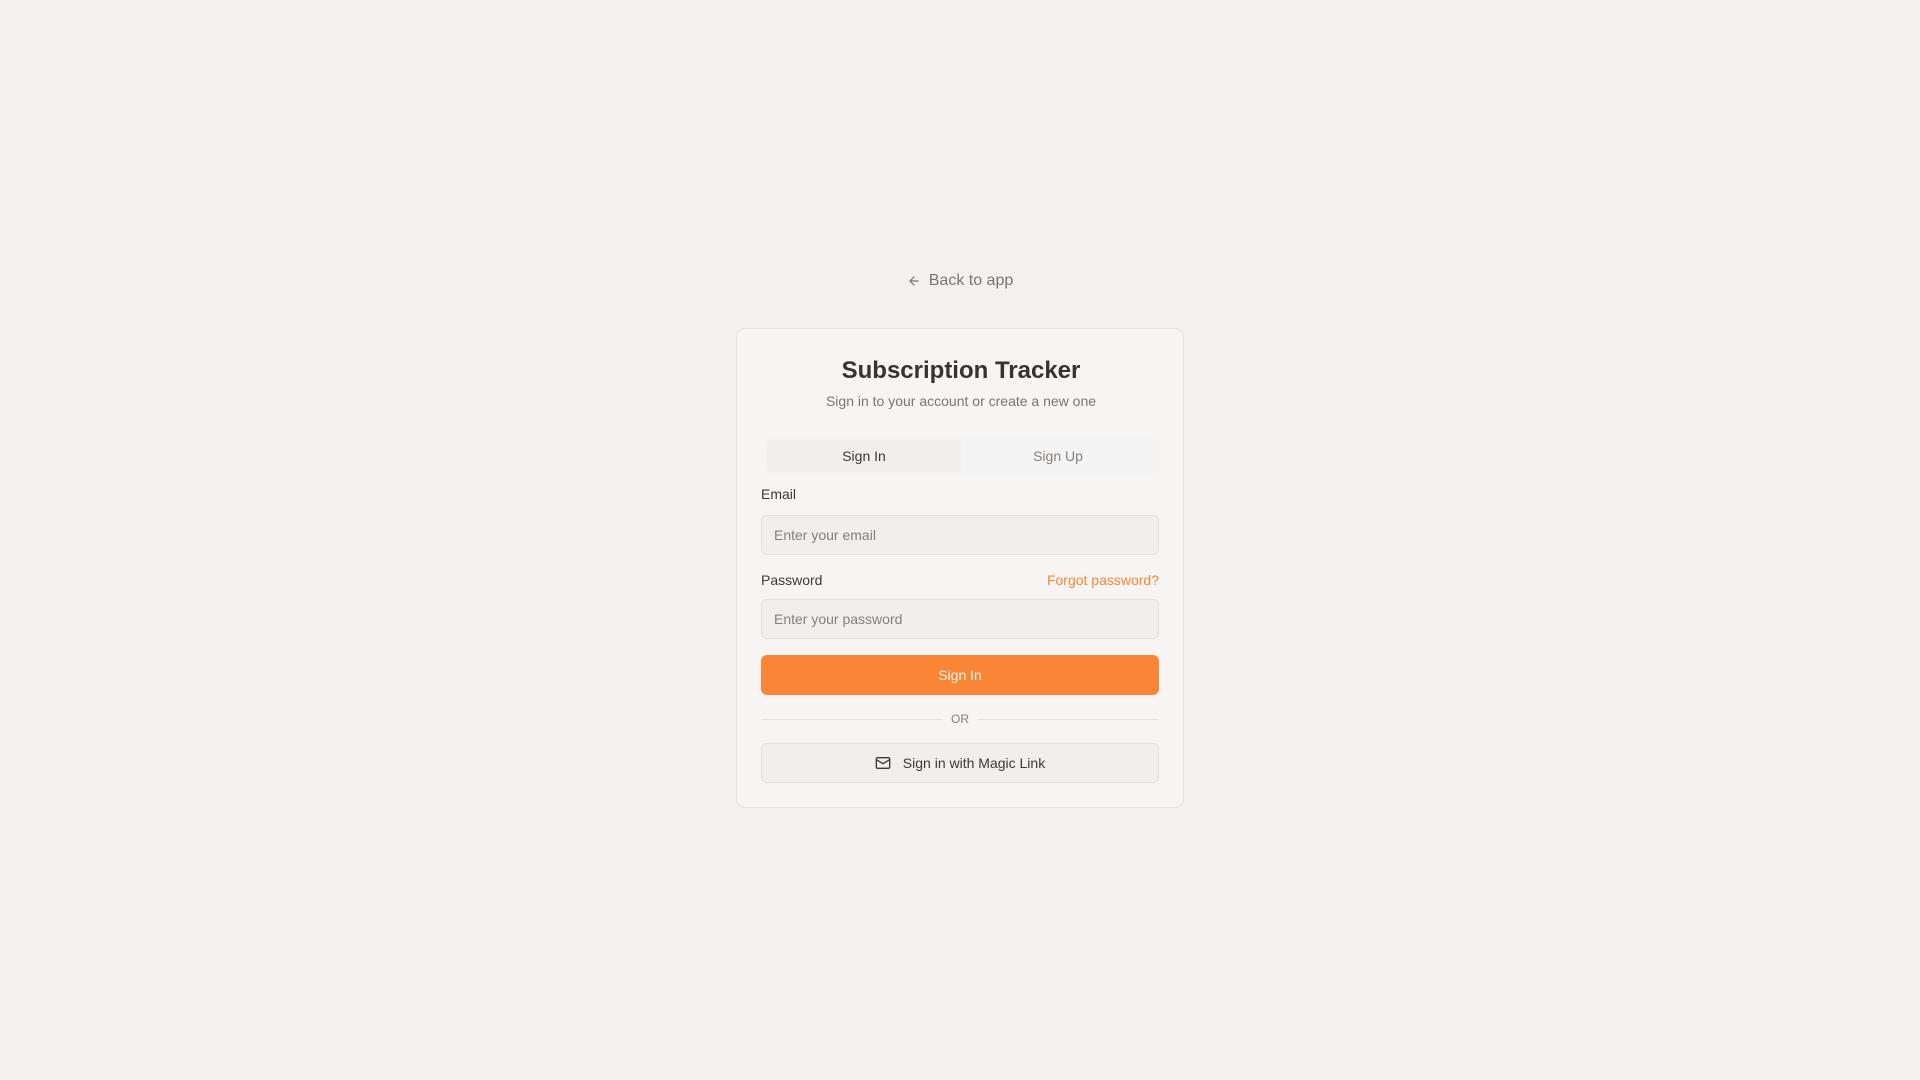 The width and height of the screenshot is (1920, 1080). What do you see at coordinates (971, 280) in the screenshot?
I see `back-to-app-label: Back to app` at bounding box center [971, 280].